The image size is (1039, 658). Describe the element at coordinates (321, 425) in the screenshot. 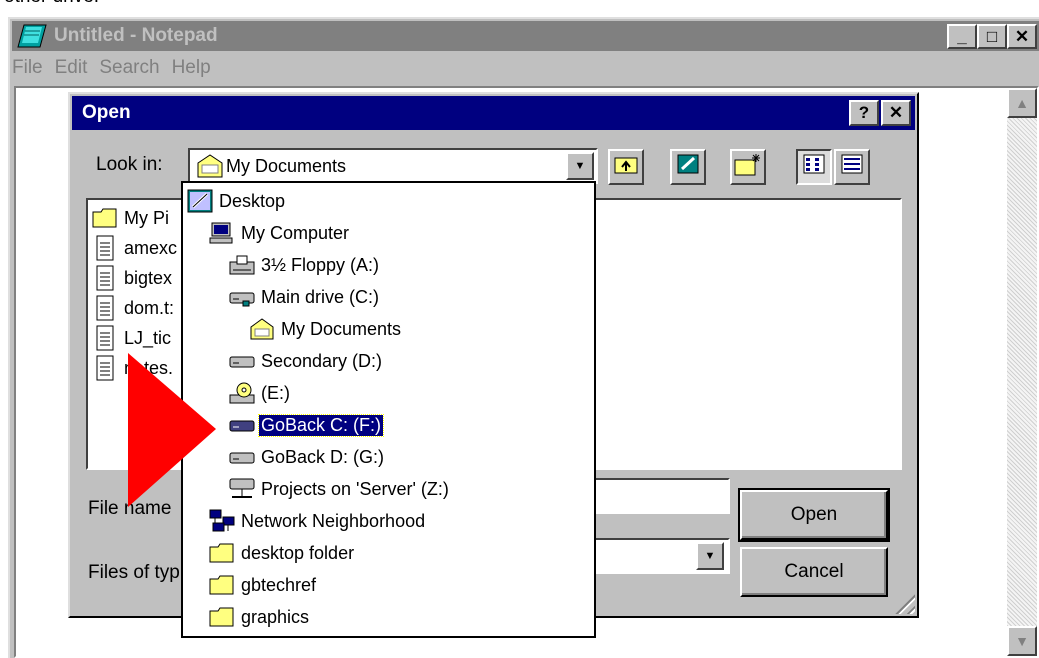

I see `dropdown-item-label: GoBack C: (F:)` at that location.